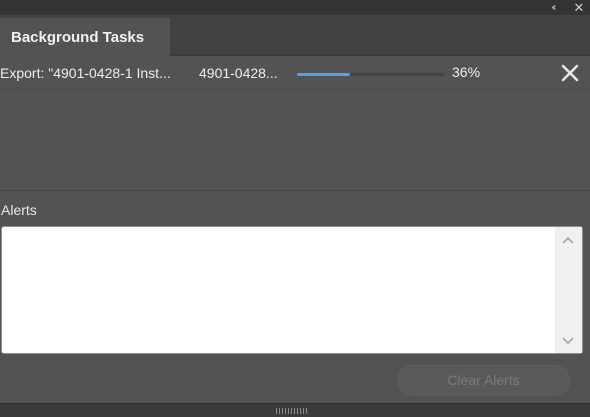 This screenshot has width=590, height=417. Describe the element at coordinates (570, 73) in the screenshot. I see `cancel-task-icon` at that location.